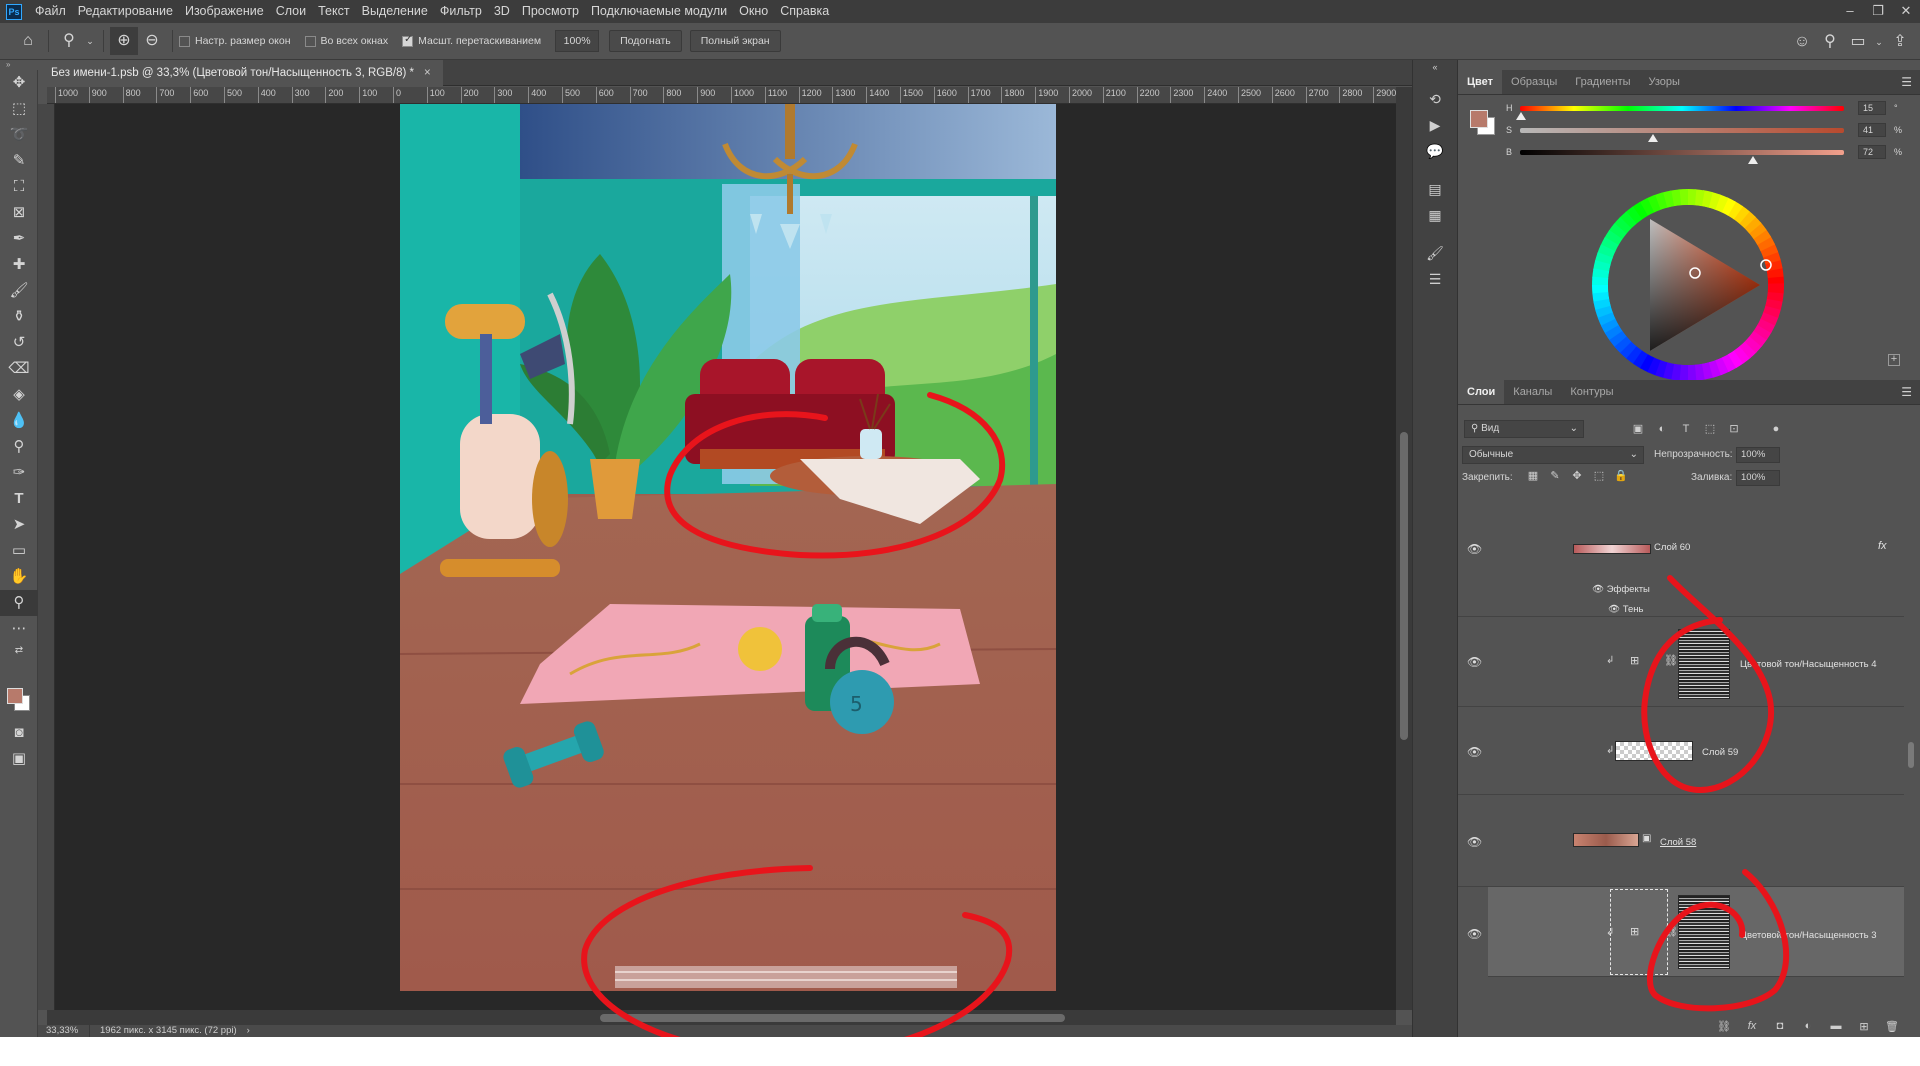  I want to click on saturation-slider, so click(1682, 130).